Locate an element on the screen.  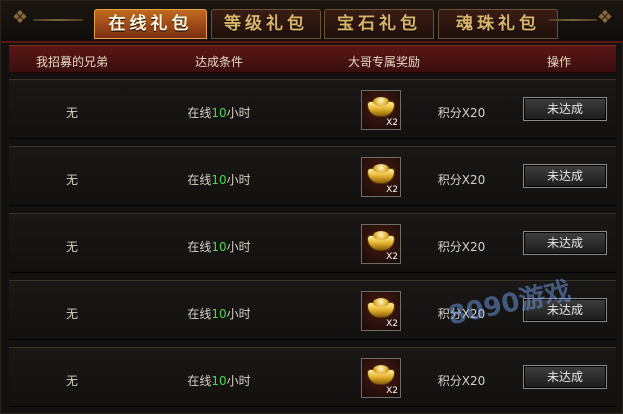
table-header: 我招募的兄弟 达成条件 大哥专属奖励 操作 is located at coordinates (312, 59).